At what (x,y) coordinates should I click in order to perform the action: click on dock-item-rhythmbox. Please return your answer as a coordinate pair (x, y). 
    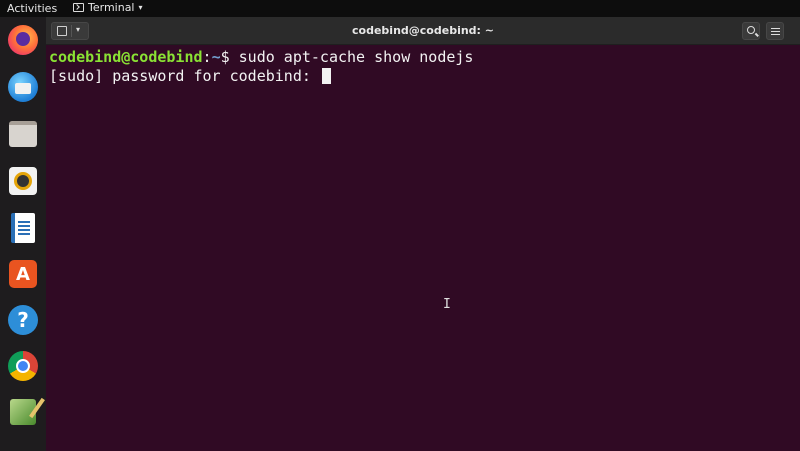
    Looking at the image, I should click on (23, 181).